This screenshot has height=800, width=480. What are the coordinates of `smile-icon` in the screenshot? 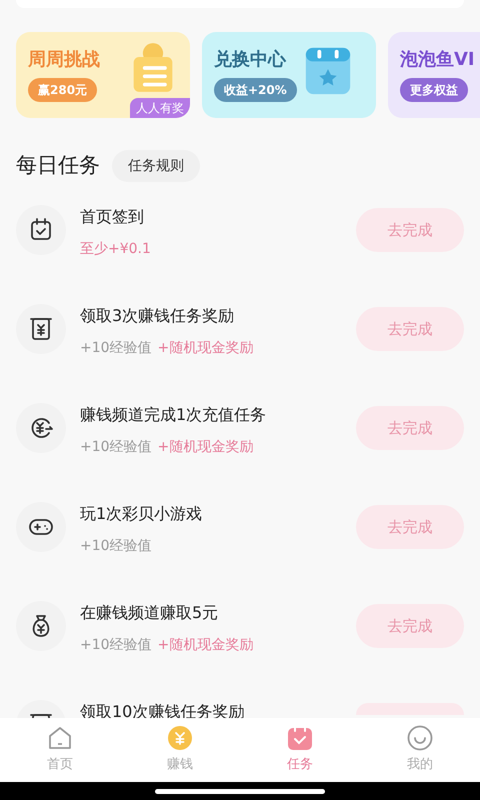 It's located at (420, 738).